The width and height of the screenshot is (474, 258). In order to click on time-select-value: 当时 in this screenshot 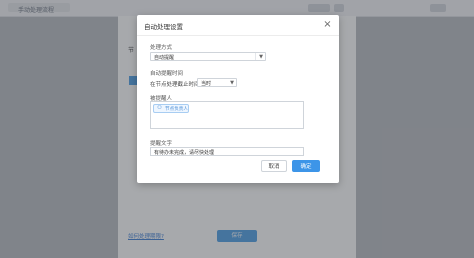, I will do `click(206, 84)`.